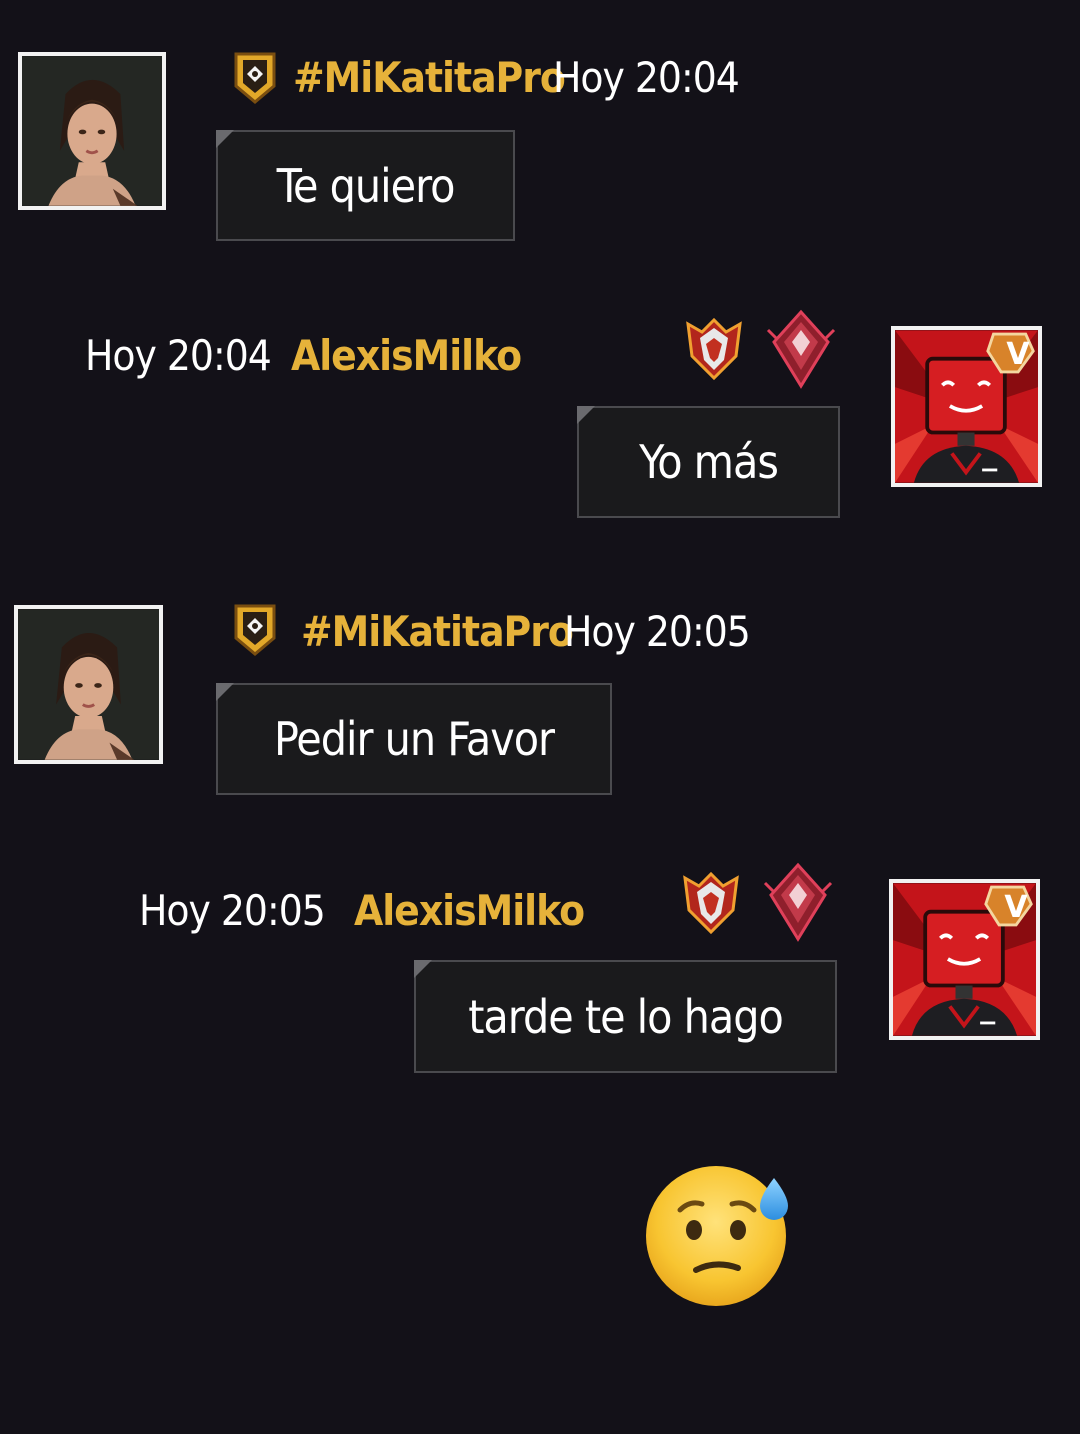 The image size is (1080, 1434). I want to click on message-bubble: Te quiero, so click(365, 185).